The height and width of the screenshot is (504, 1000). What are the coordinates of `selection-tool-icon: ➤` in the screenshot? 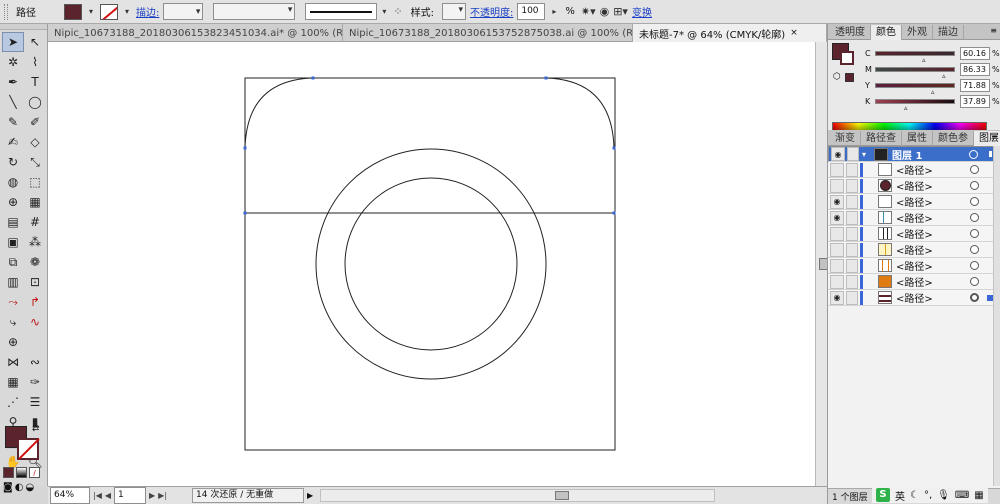 It's located at (13, 42).